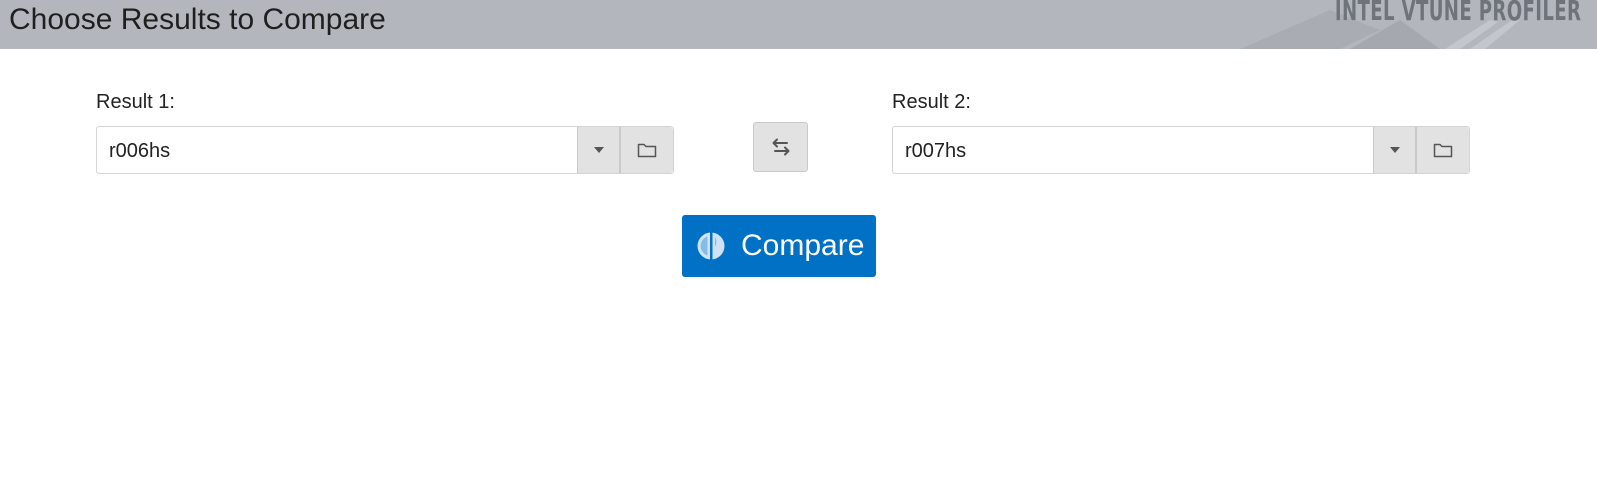 The height and width of the screenshot is (501, 1597). What do you see at coordinates (337, 150) in the screenshot?
I see `result1-input: r006hs` at bounding box center [337, 150].